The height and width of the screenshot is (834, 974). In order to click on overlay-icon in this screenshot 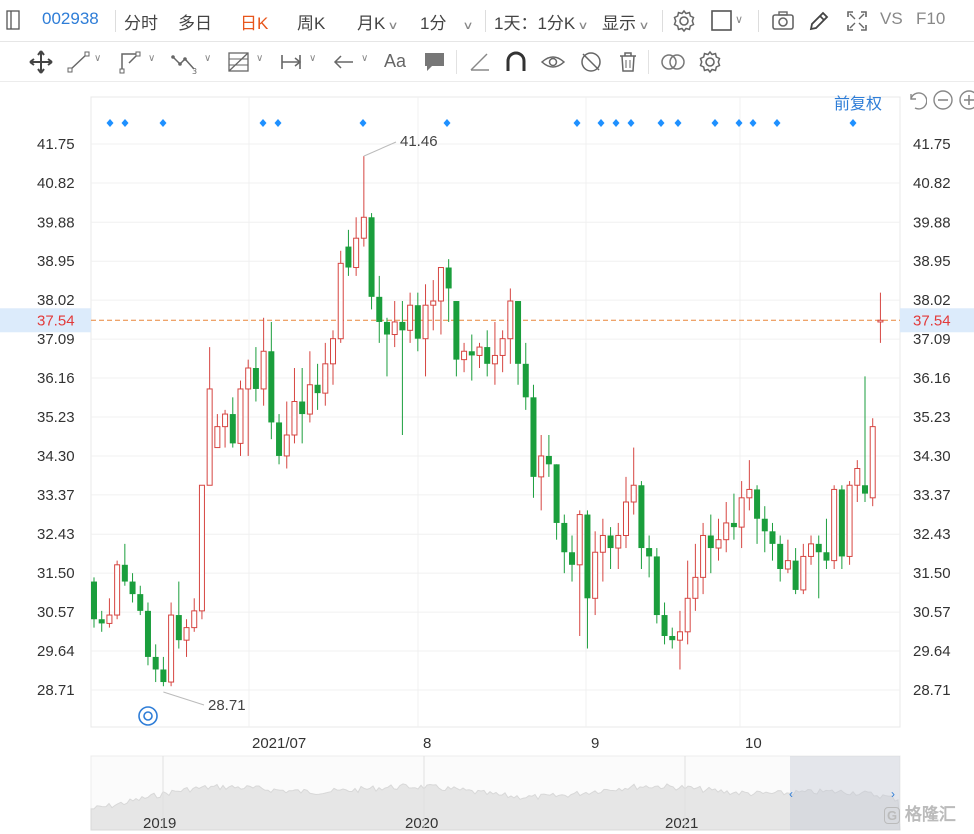, I will do `click(673, 62)`.